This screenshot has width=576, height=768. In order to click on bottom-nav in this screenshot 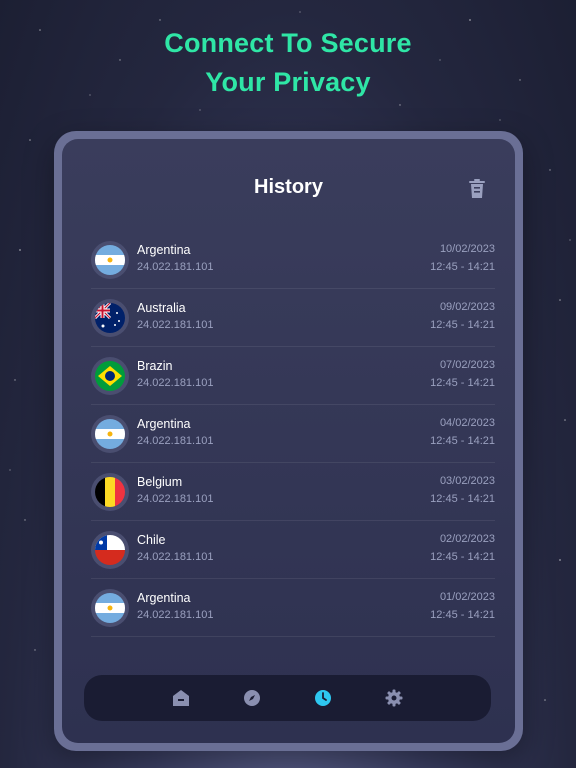, I will do `click(287, 698)`.